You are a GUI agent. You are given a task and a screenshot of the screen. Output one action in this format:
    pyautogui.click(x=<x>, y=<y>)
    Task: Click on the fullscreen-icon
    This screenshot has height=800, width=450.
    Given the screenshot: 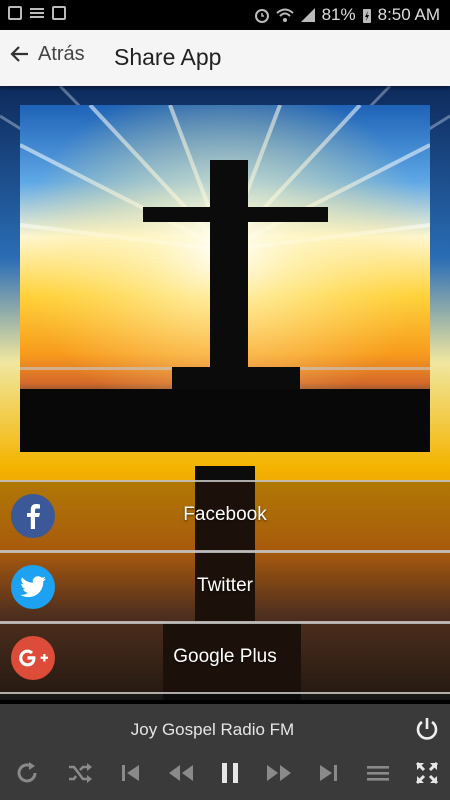 What is the action you would take?
    pyautogui.click(x=427, y=773)
    